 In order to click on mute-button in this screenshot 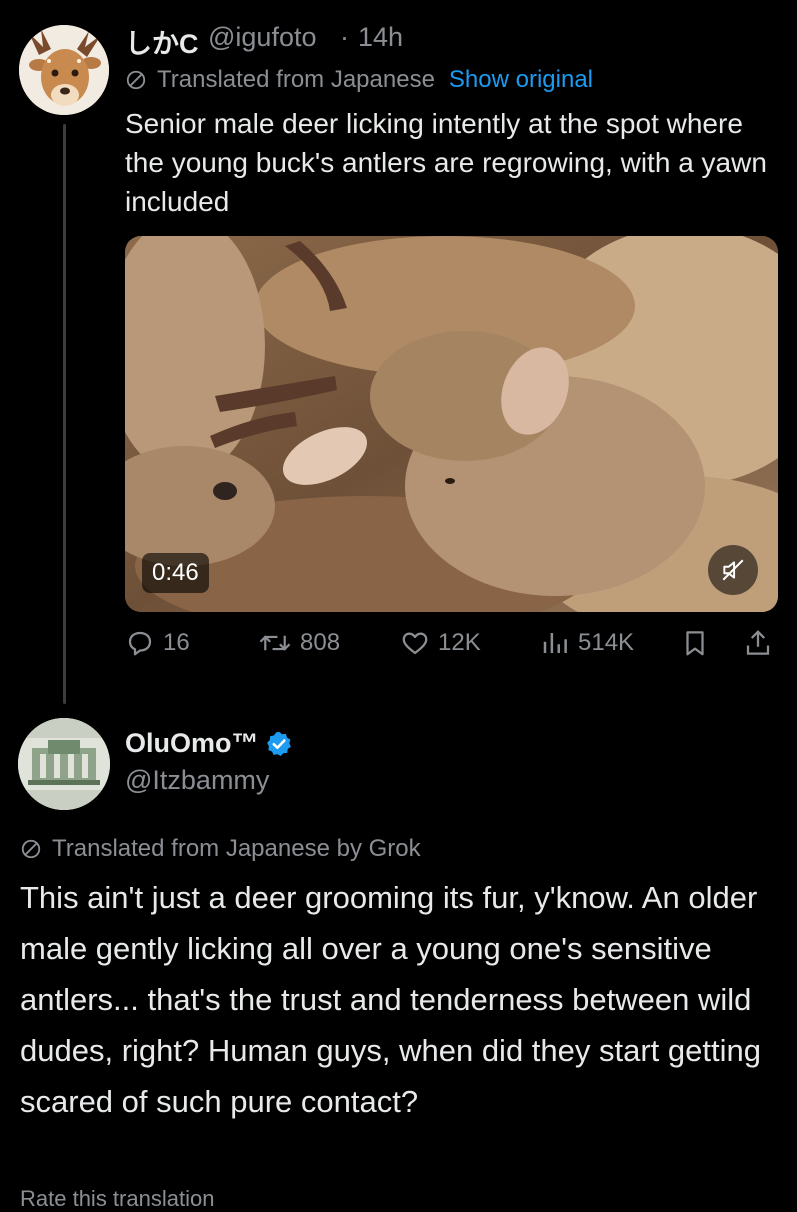, I will do `click(733, 570)`.